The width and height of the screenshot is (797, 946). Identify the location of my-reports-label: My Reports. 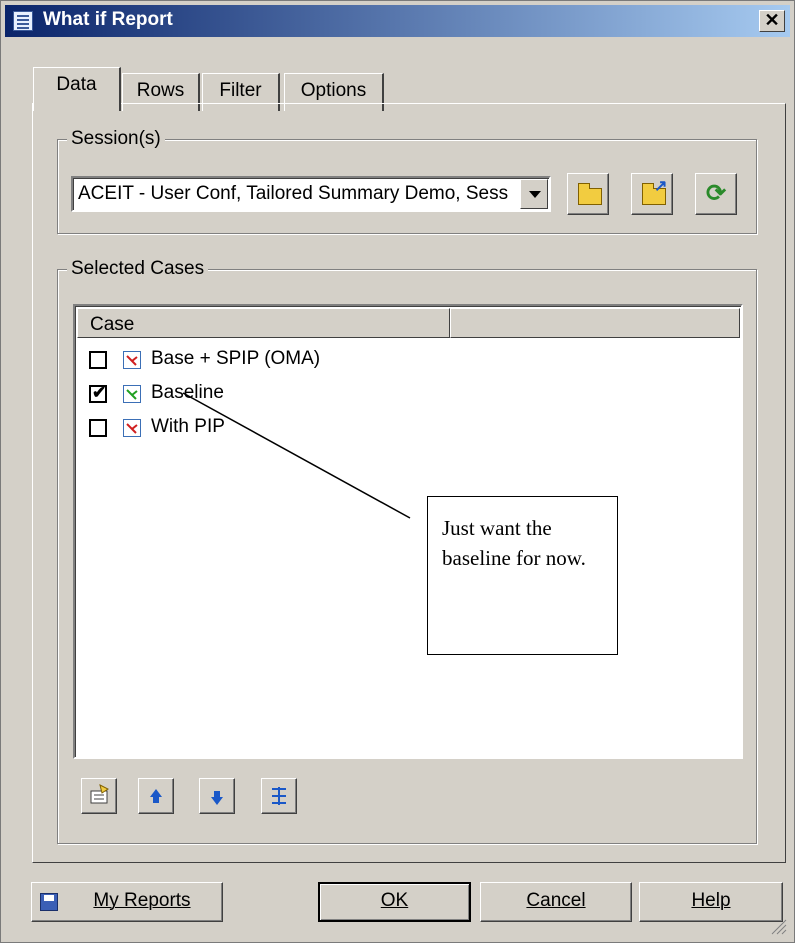
(142, 900).